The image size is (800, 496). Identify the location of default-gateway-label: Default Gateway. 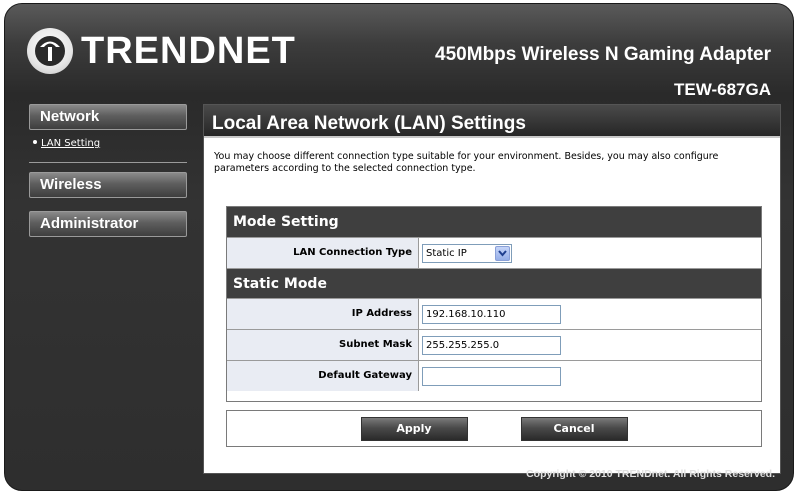
(323, 376).